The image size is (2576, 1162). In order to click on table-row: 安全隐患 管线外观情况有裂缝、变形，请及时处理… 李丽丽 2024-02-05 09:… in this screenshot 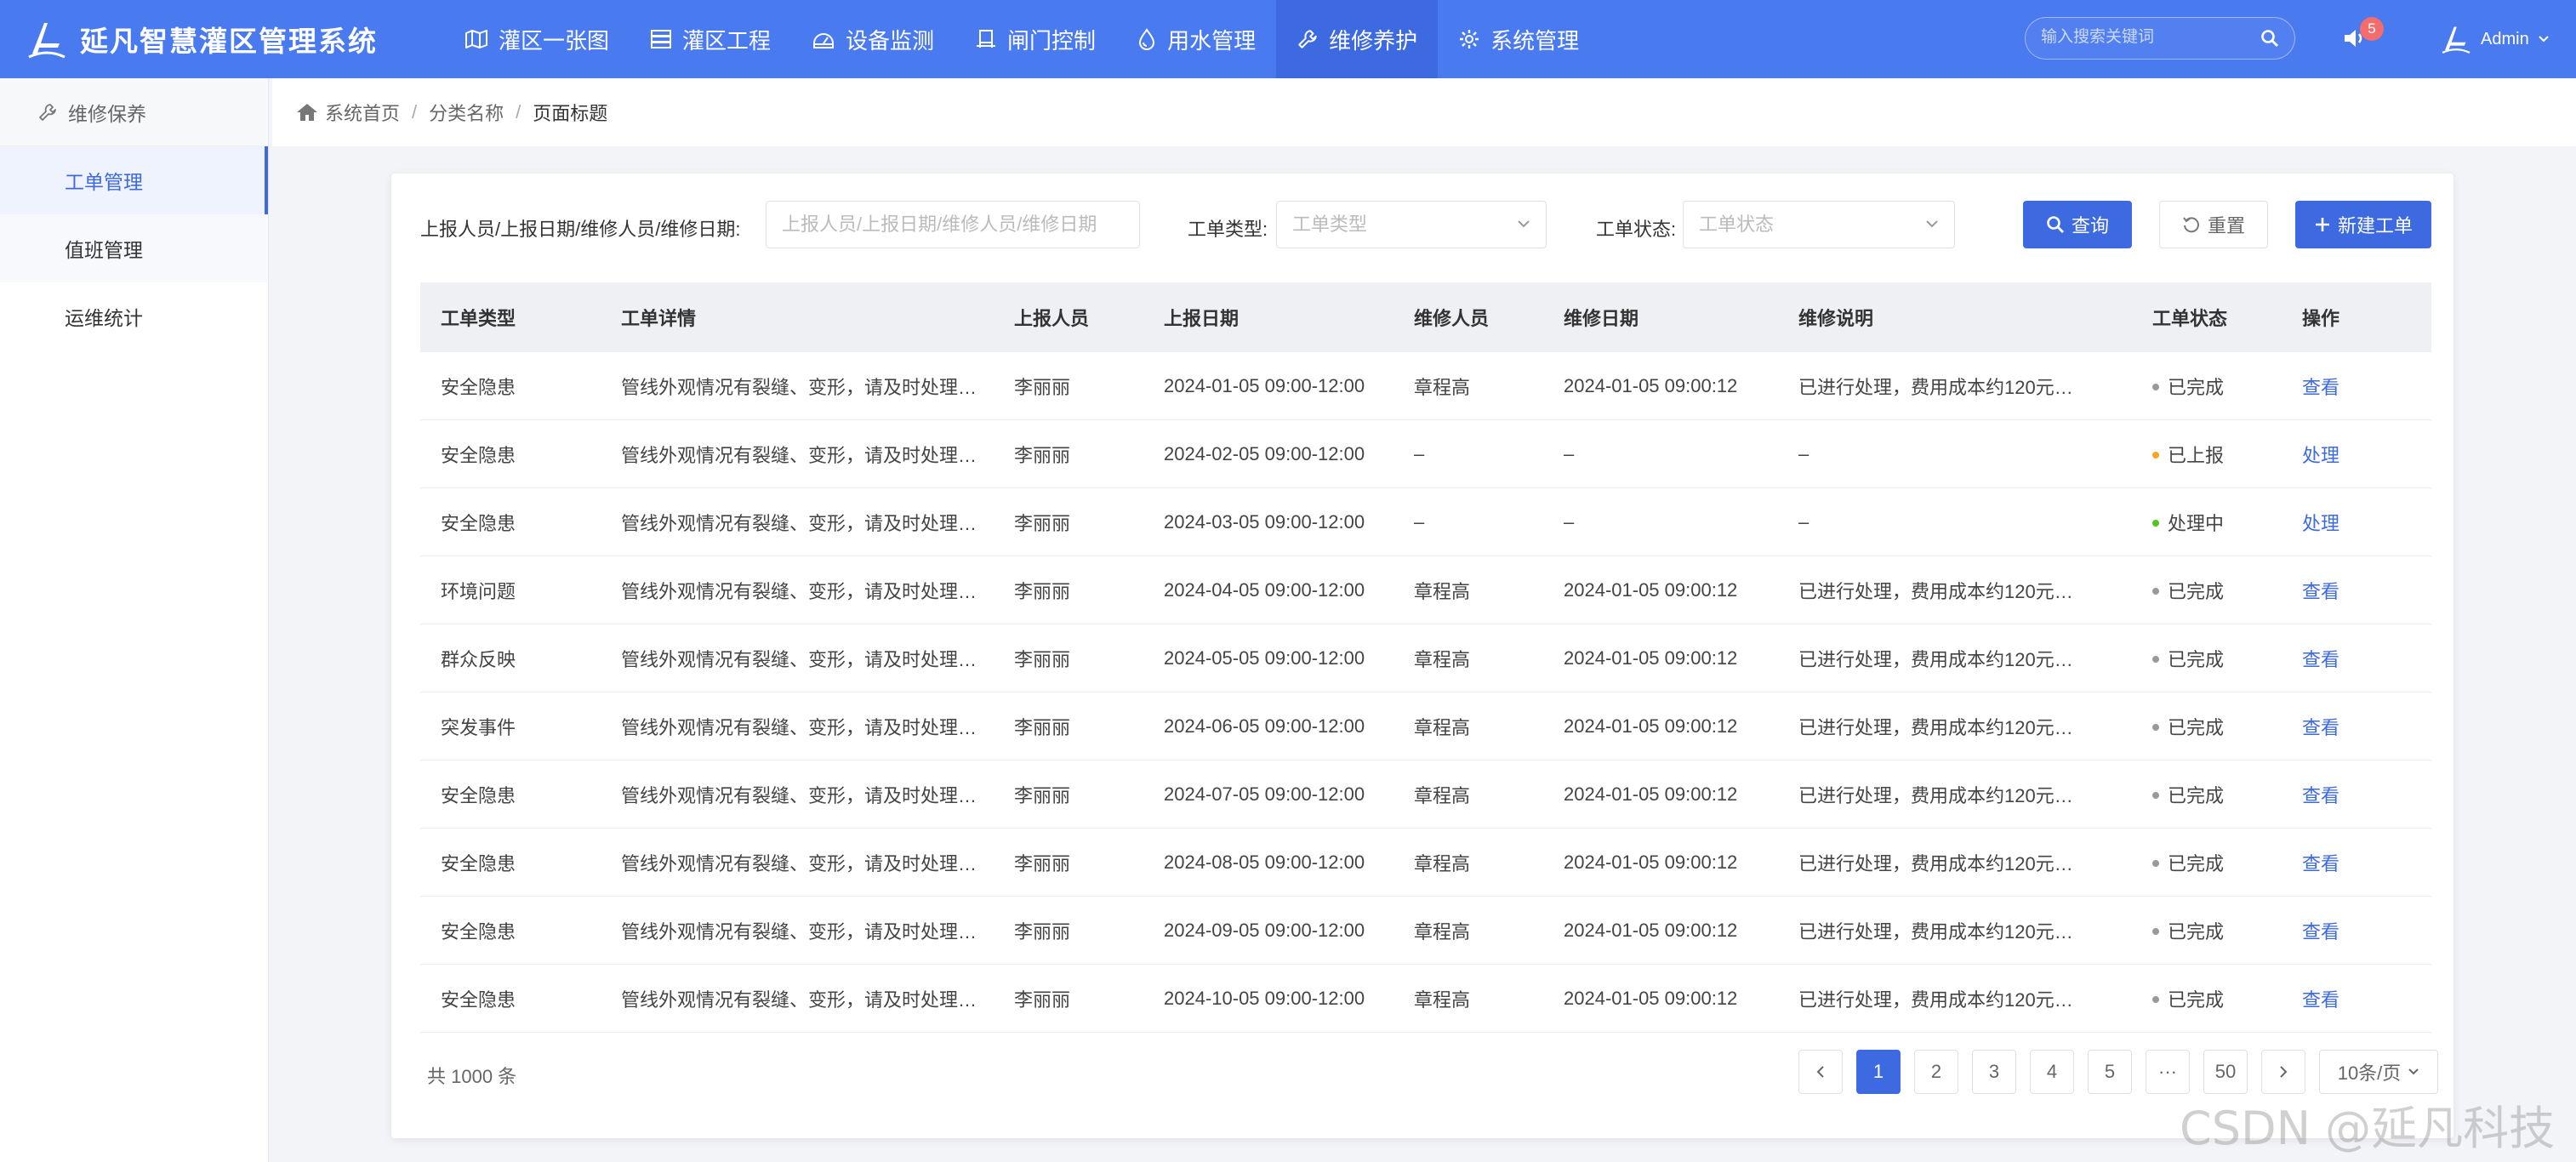, I will do `click(1425, 454)`.